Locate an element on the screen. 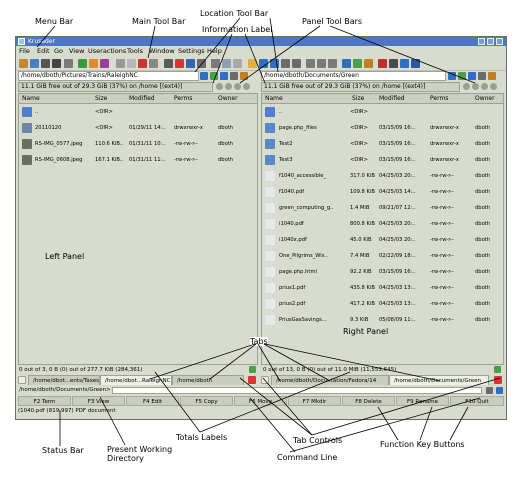 This screenshot has width=520, height=477. select-icon is located at coordinates (153, 63).